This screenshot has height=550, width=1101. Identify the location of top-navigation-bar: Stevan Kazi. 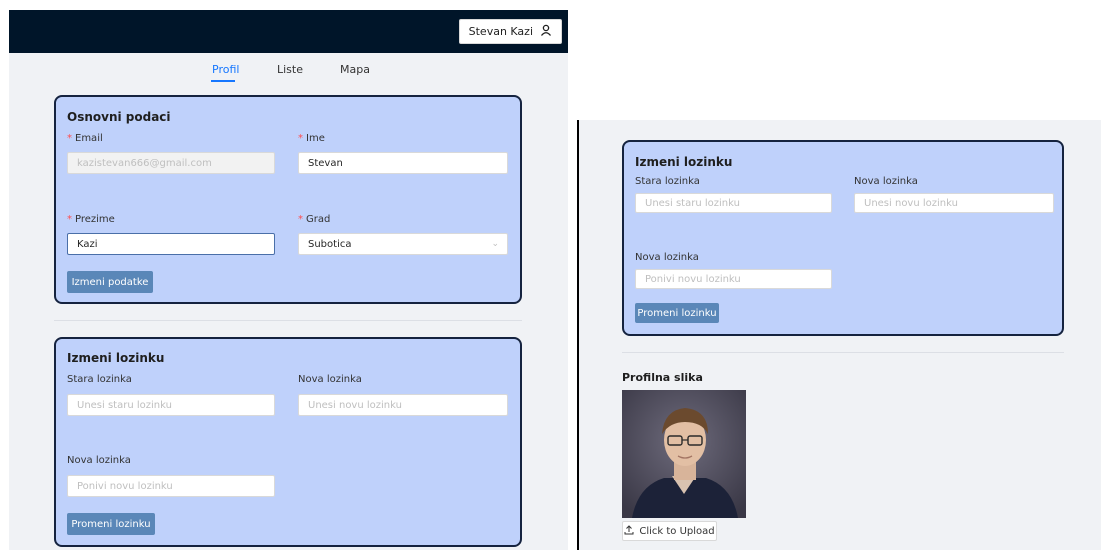
(288, 31).